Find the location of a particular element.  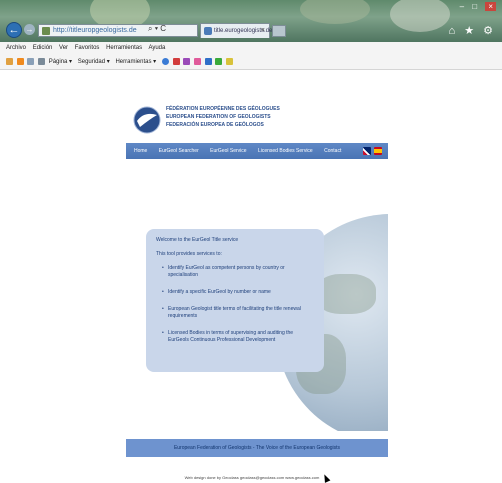

globe-landmass is located at coordinates (346, 294).